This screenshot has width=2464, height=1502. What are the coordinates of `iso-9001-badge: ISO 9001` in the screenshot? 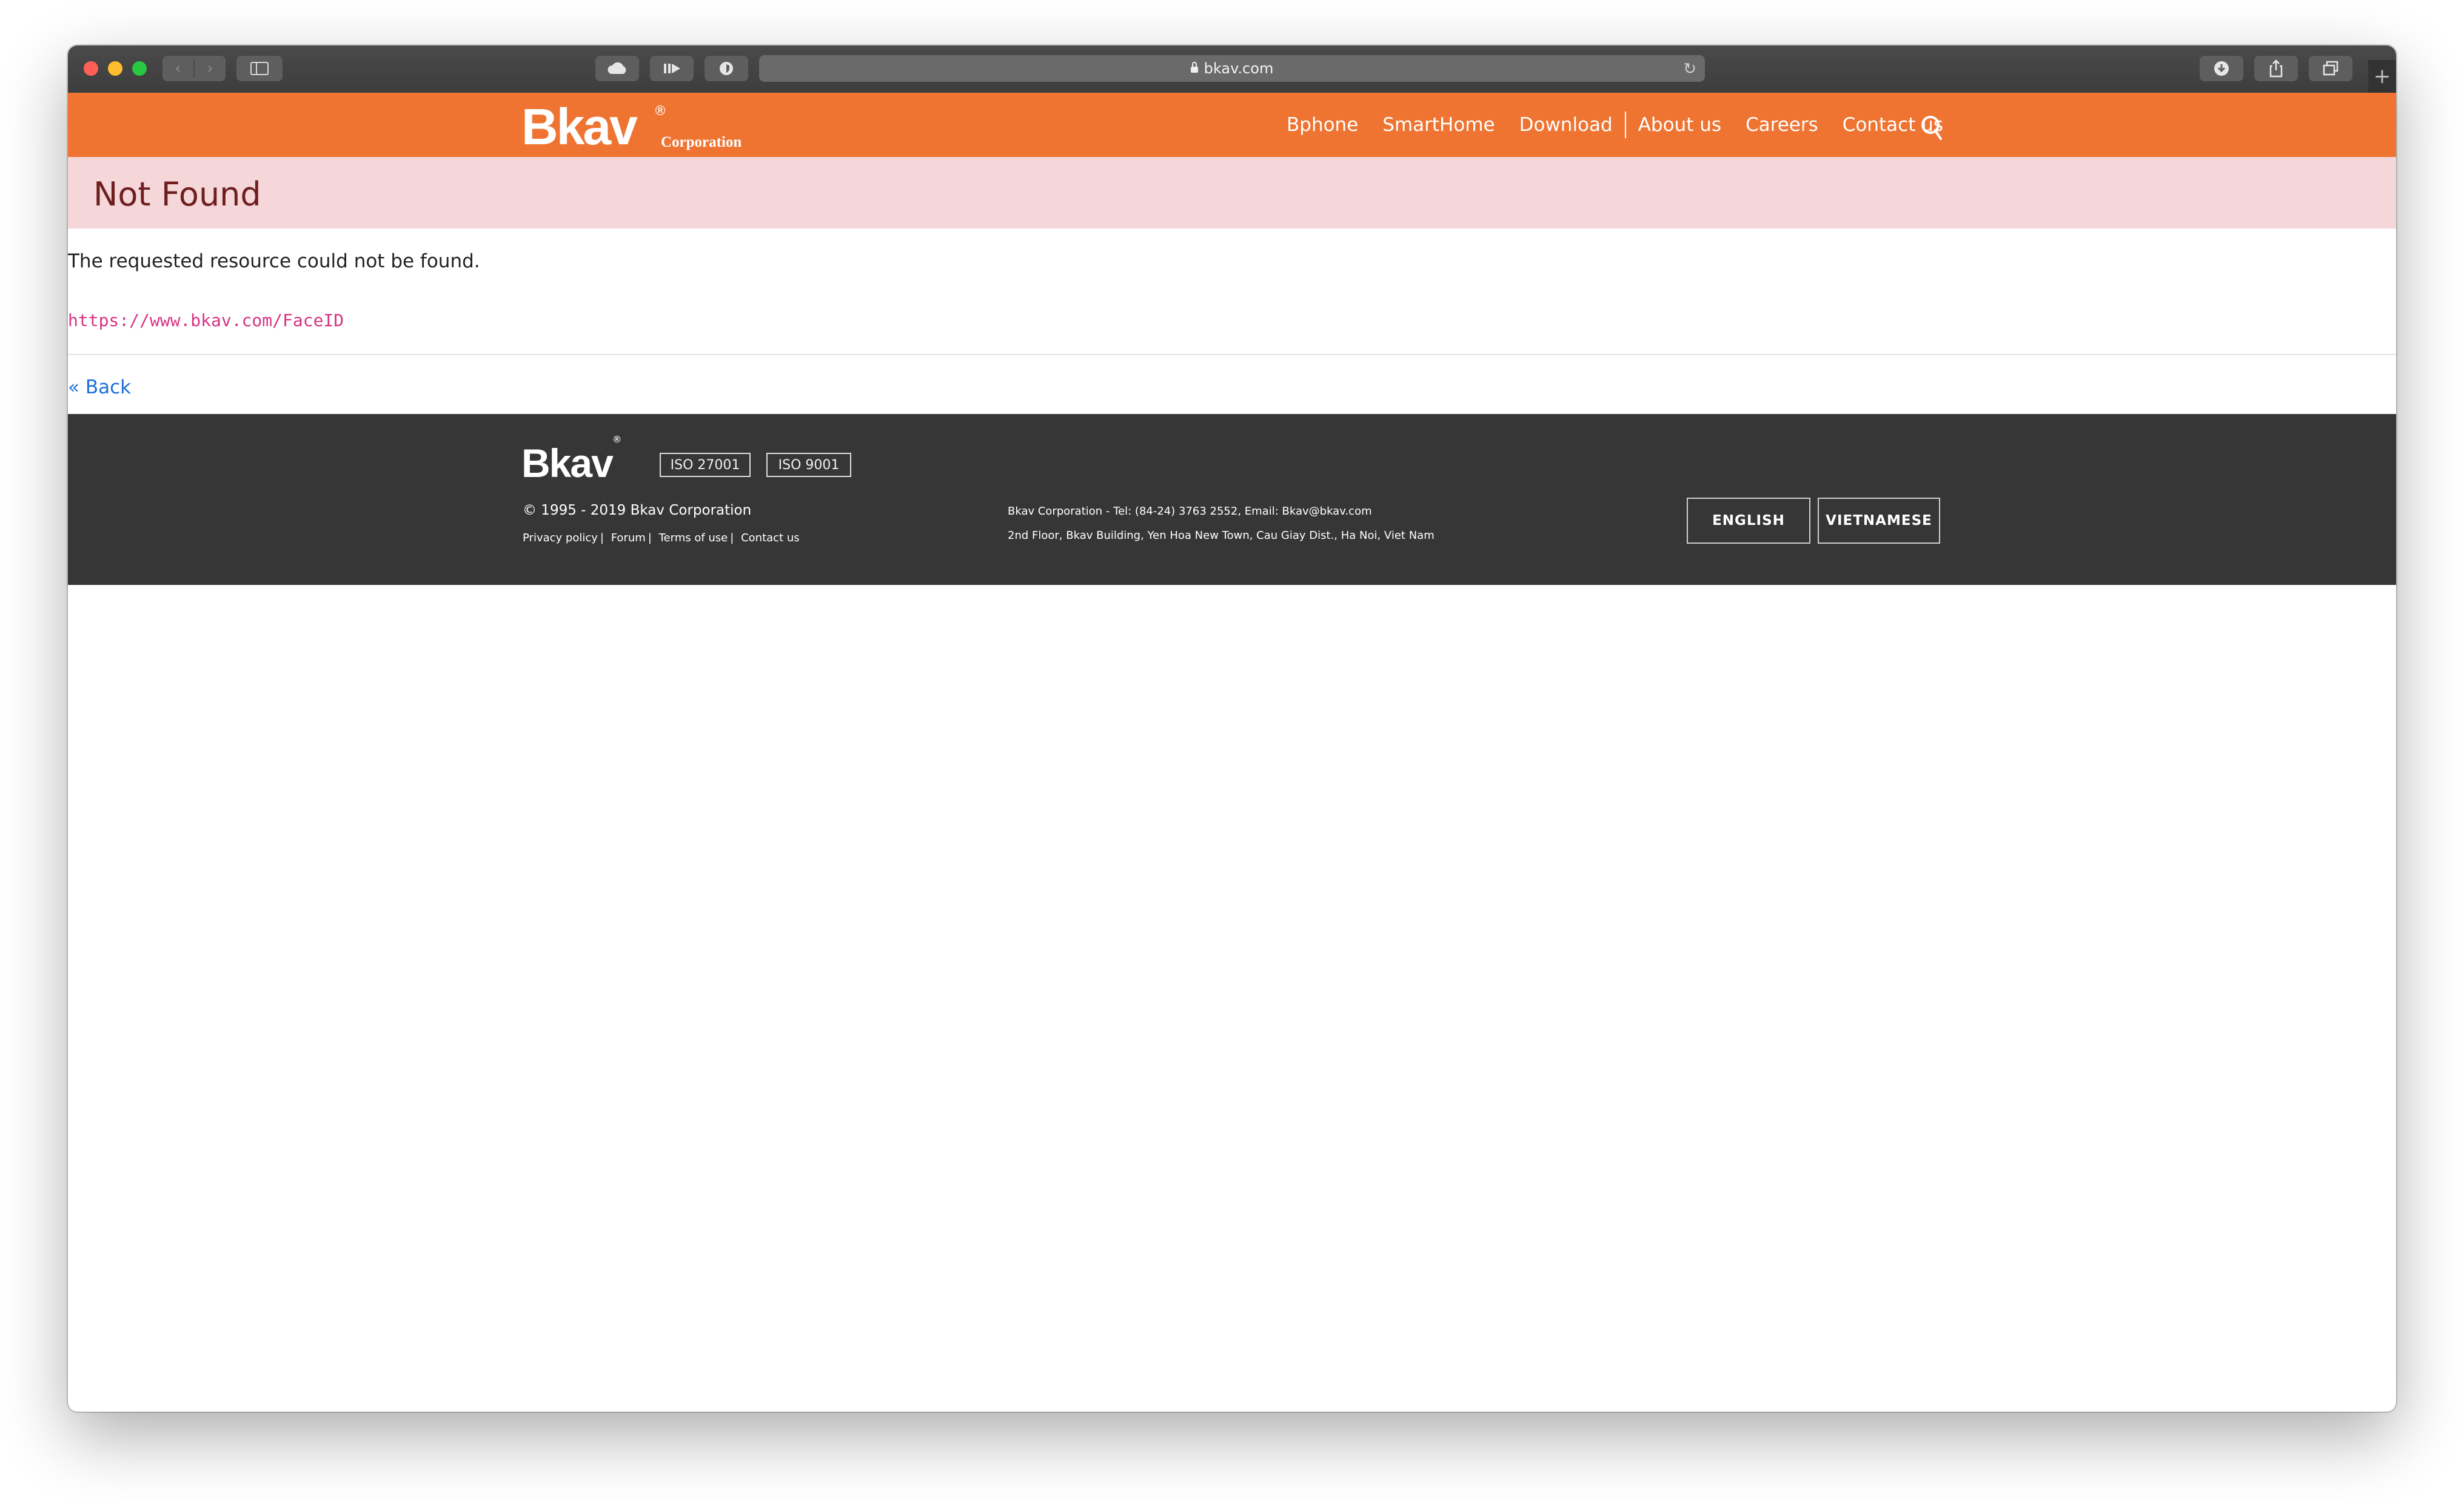 It's located at (808, 465).